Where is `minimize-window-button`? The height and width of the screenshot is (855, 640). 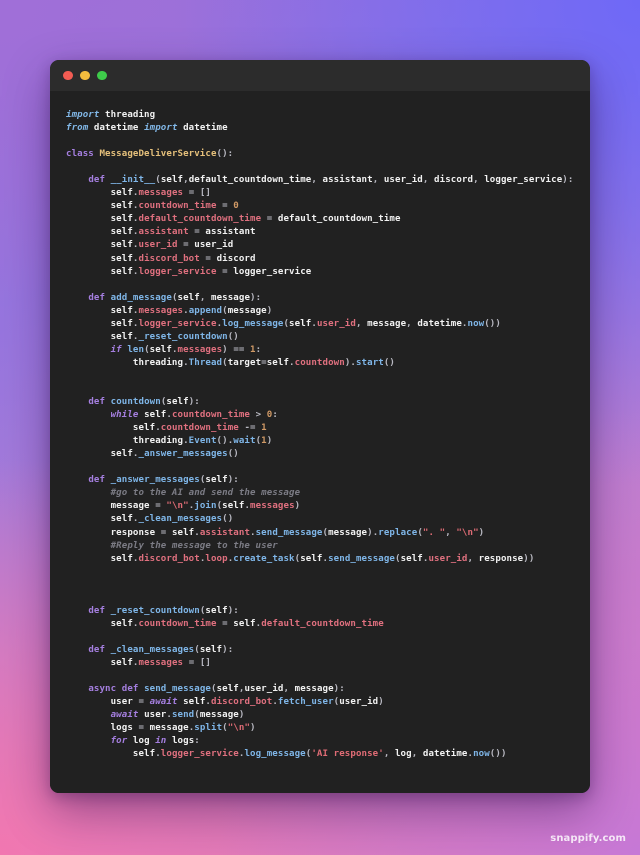
minimize-window-button is located at coordinates (85, 75).